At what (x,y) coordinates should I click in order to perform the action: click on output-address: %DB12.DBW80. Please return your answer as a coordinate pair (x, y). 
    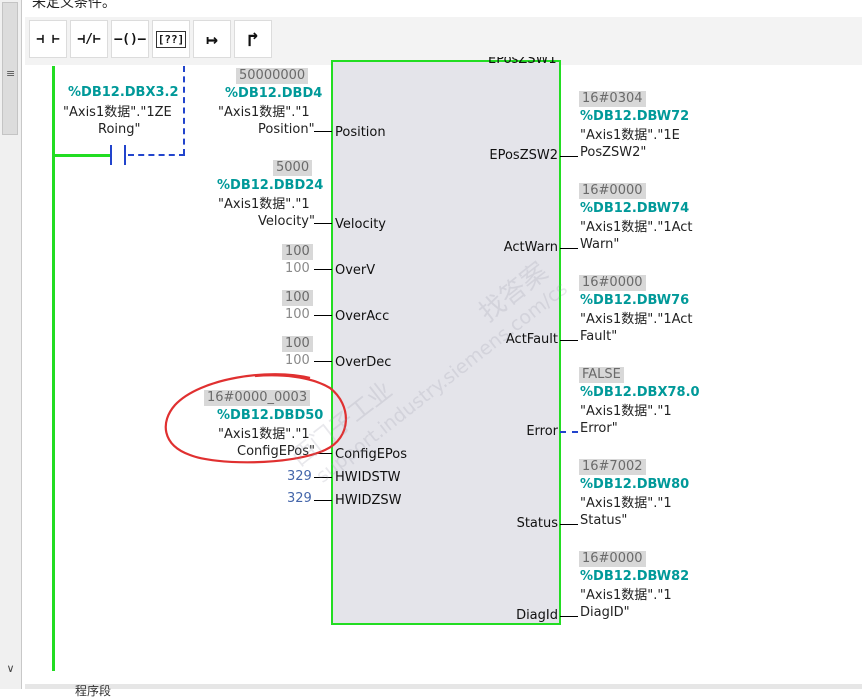
    Looking at the image, I should click on (635, 484).